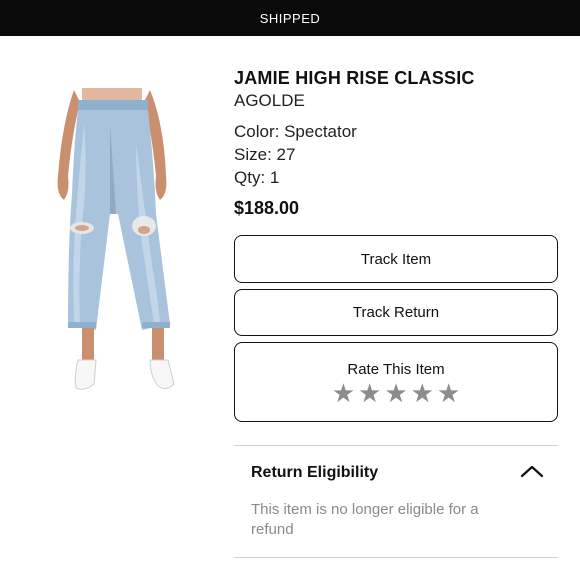 The image size is (580, 580). Describe the element at coordinates (315, 472) in the screenshot. I see `return-eligibility-title: Return Eligibility` at that location.